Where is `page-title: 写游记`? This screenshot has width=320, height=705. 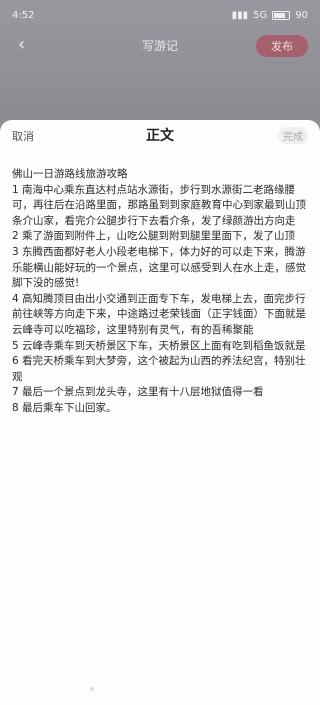
page-title: 写游记 is located at coordinates (159, 45).